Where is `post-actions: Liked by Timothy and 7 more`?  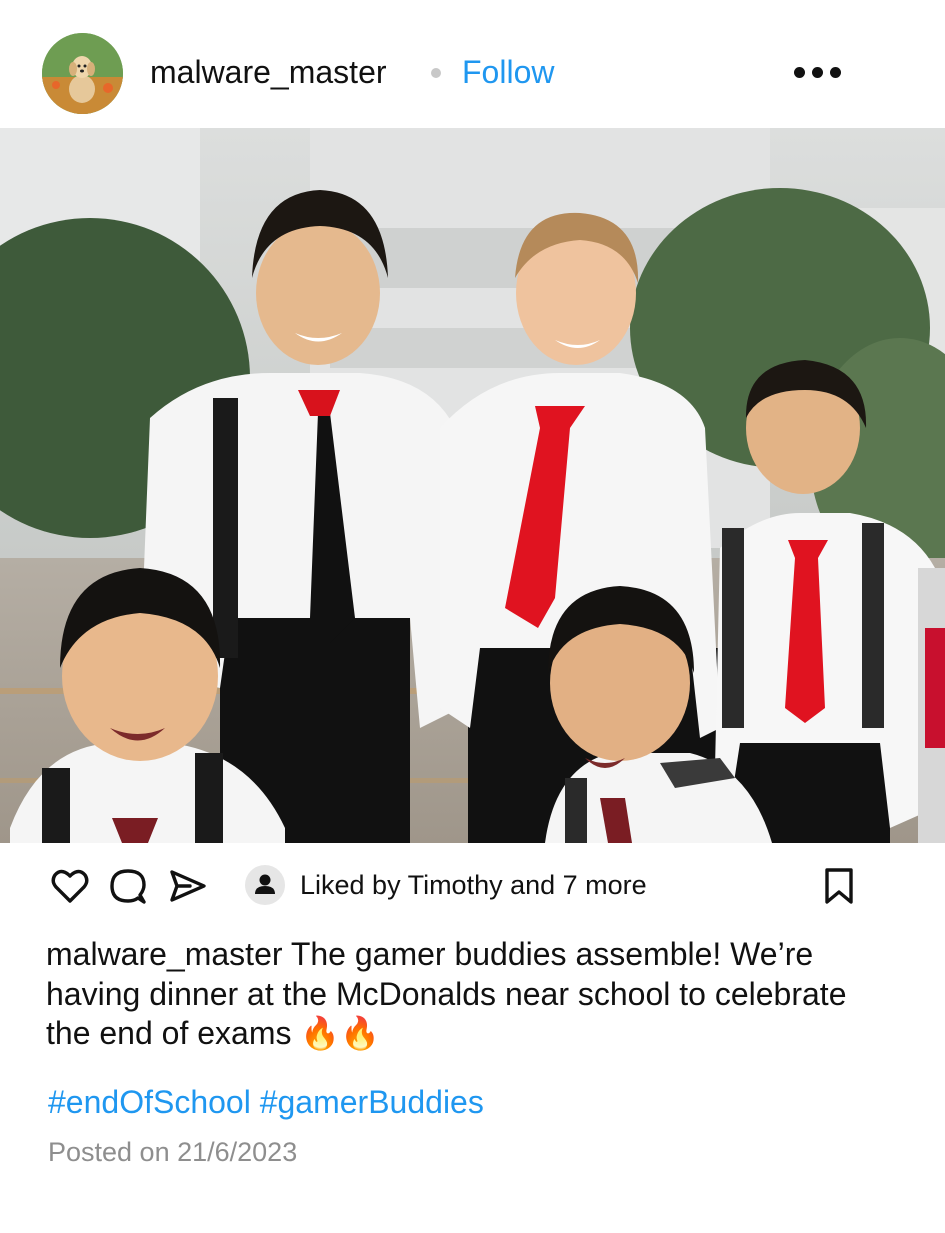 post-actions: Liked by Timothy and 7 more is located at coordinates (472, 885).